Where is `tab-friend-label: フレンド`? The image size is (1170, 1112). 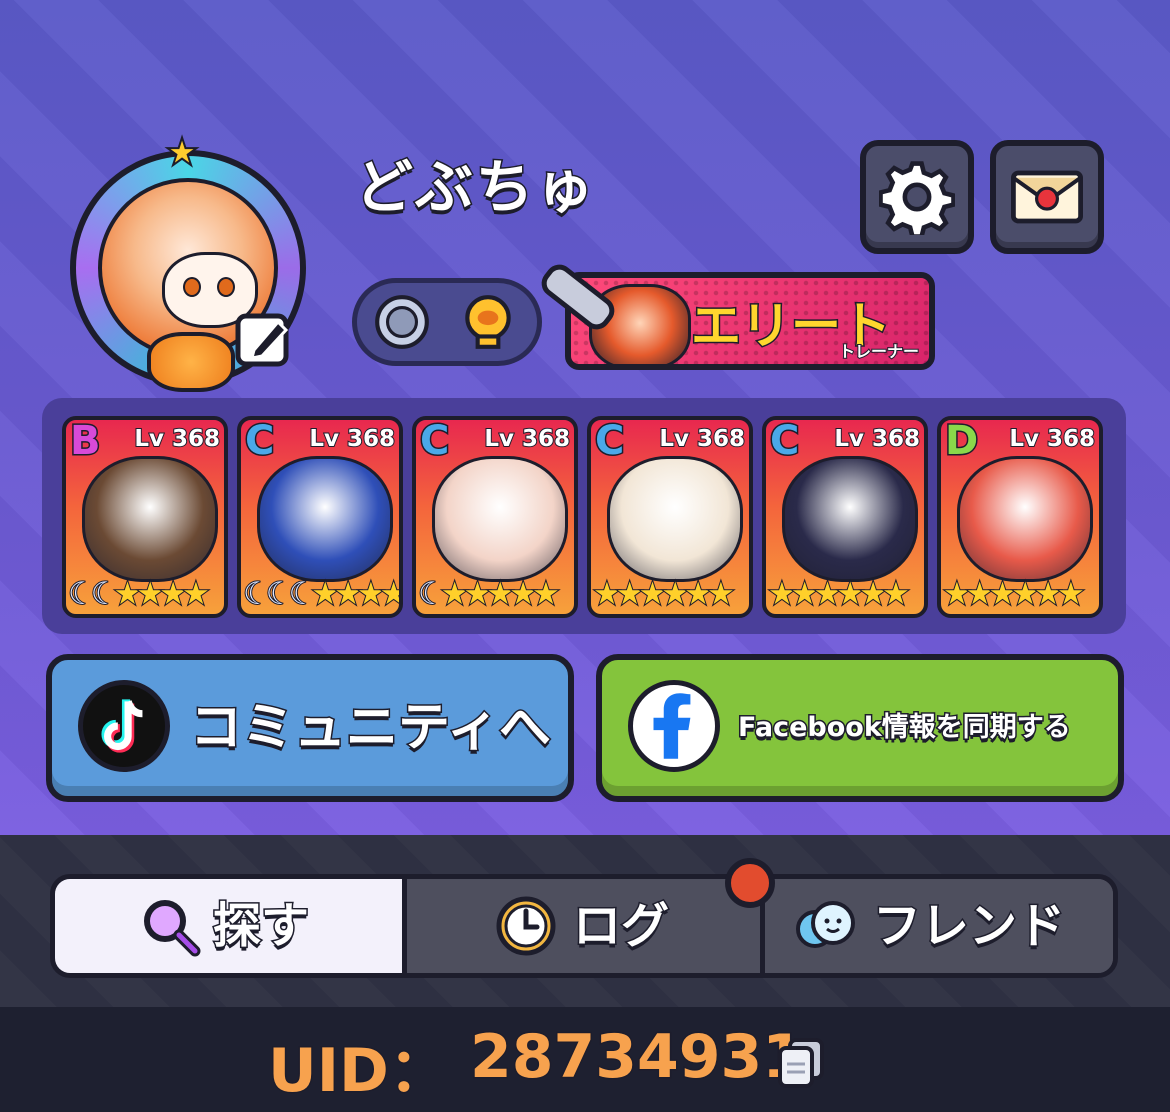
tab-friend-label: フレンド is located at coordinates (968, 926).